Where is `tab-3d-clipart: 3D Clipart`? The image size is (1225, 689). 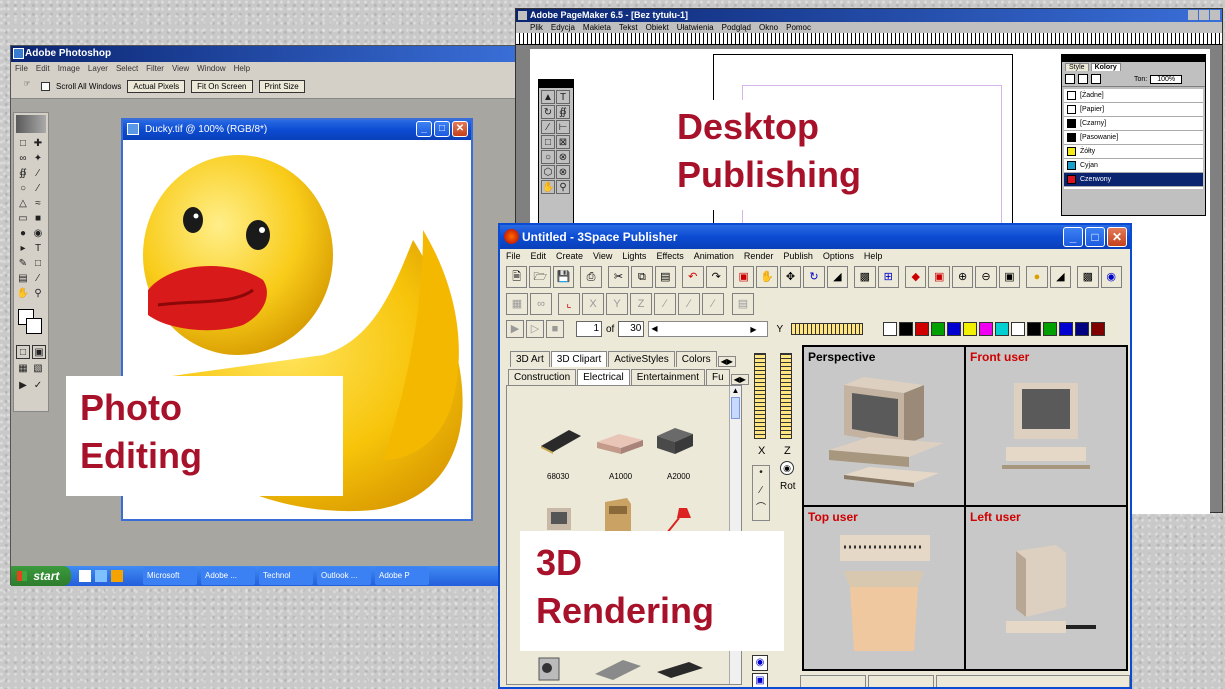 tab-3d-clipart: 3D Clipart is located at coordinates (579, 359).